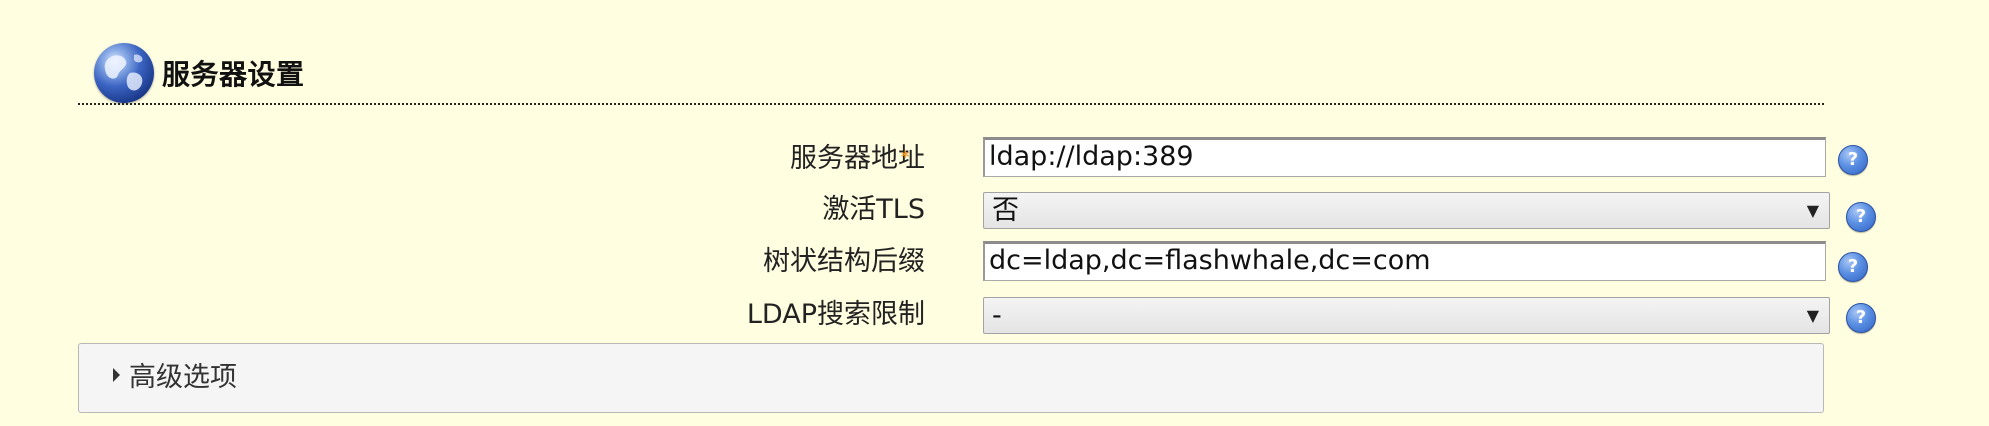 The width and height of the screenshot is (1989, 426). I want to click on ldap-search-limit-label: LDAP搜索限制, so click(835, 314).